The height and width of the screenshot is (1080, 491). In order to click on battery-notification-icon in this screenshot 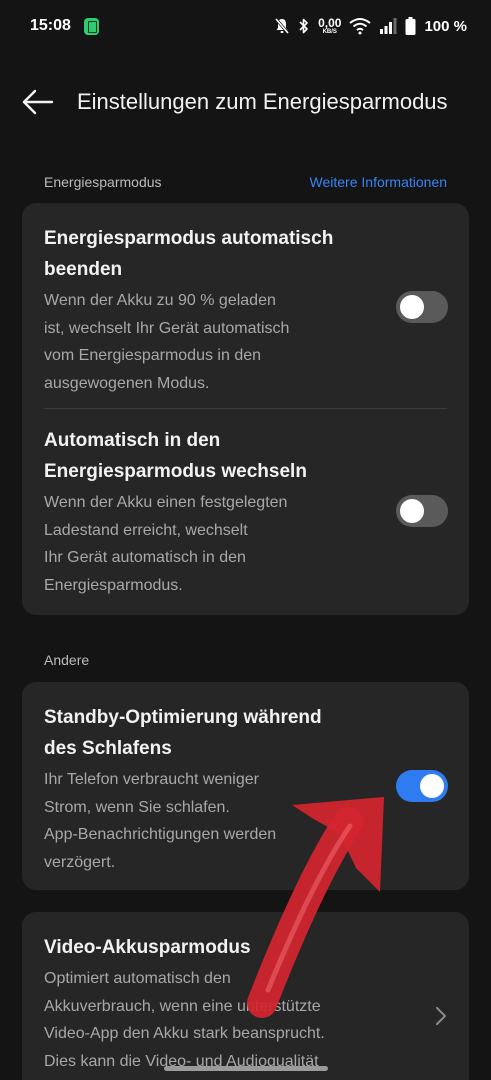, I will do `click(91, 26)`.